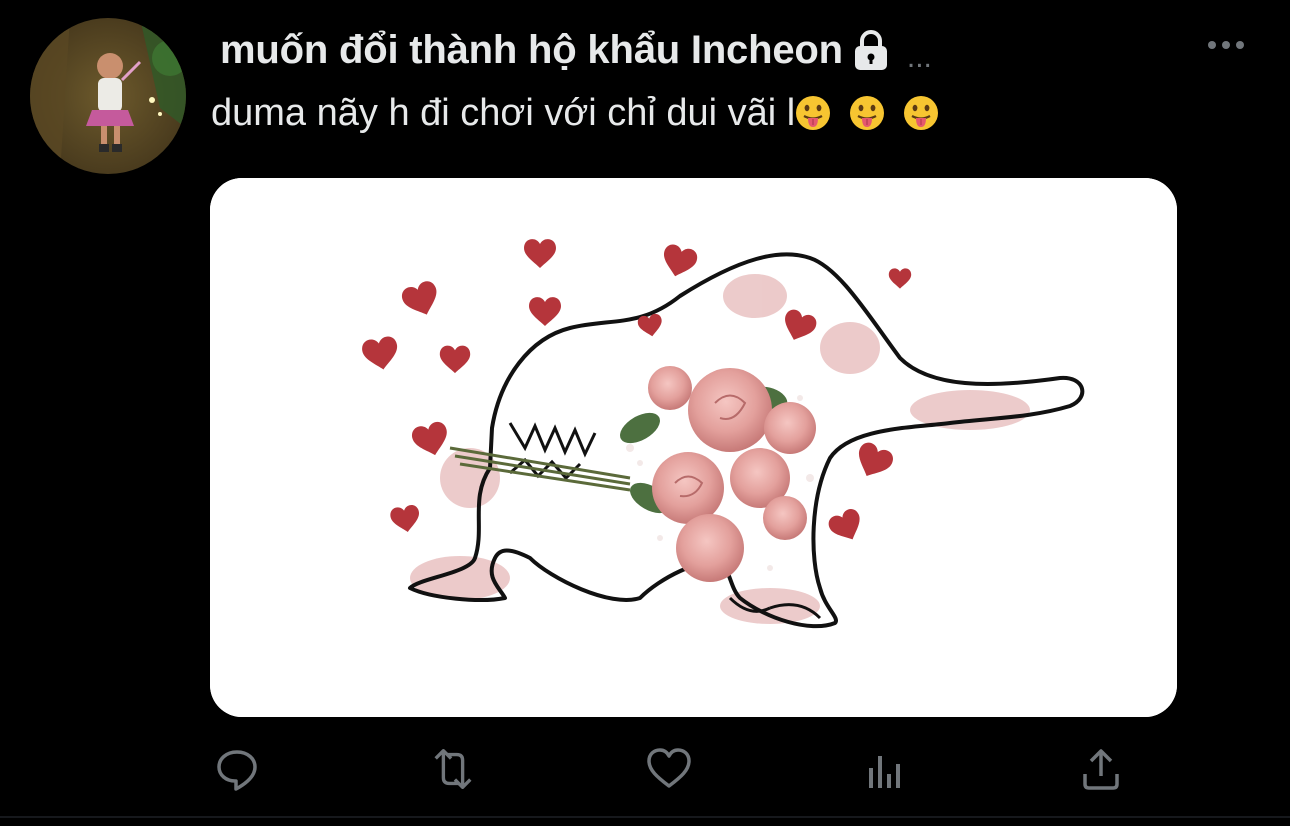 The height and width of the screenshot is (826, 1290). I want to click on lock-icon, so click(870, 50).